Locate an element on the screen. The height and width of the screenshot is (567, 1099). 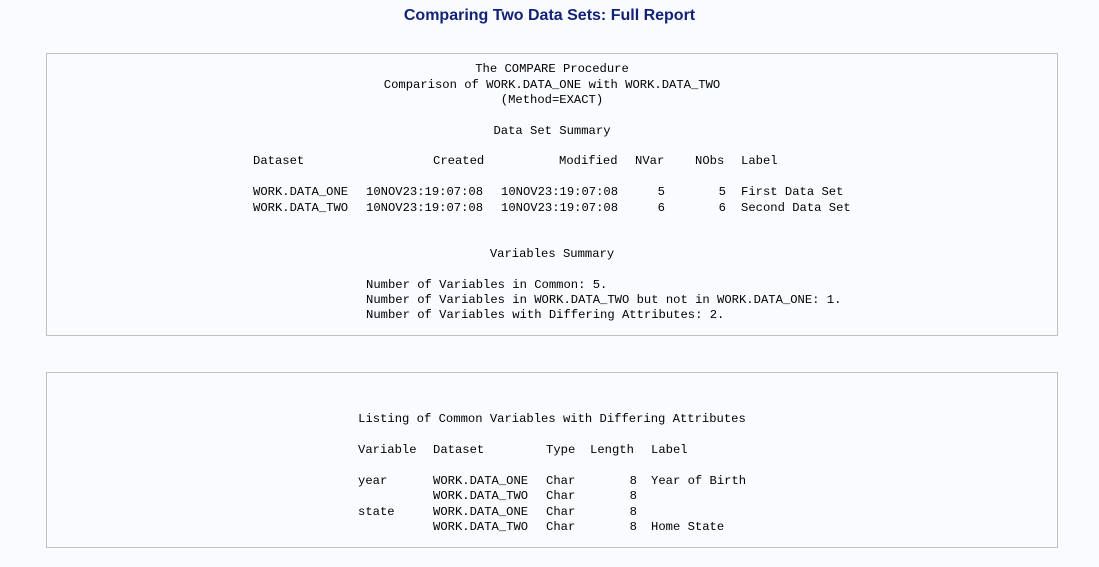
dataset-row-nobs: 5 is located at coordinates (722, 192).